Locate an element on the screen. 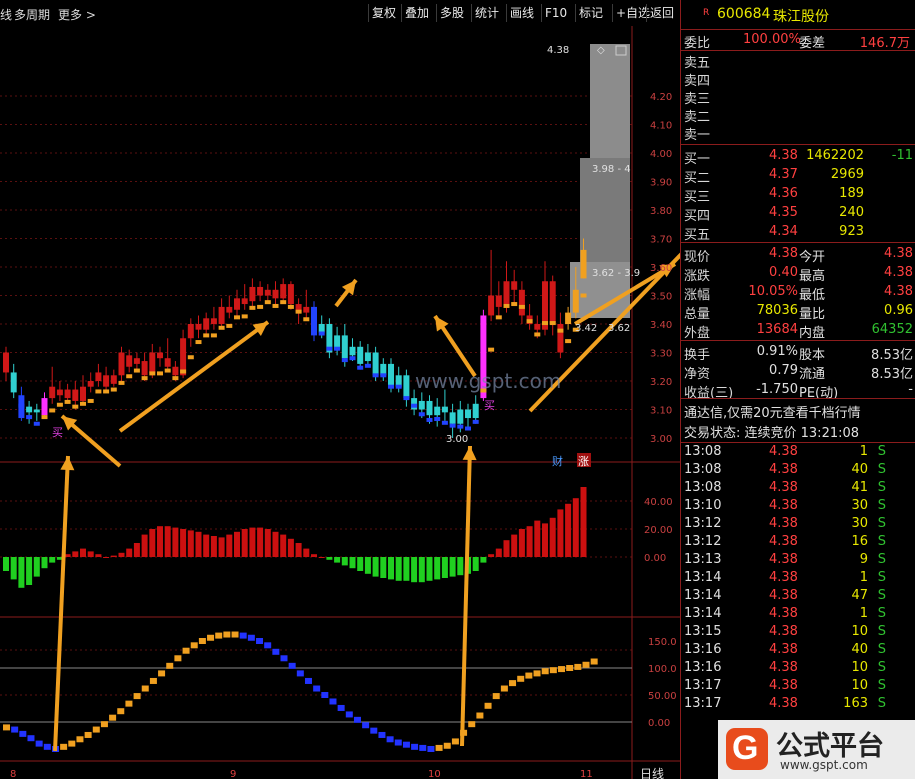 The image size is (915, 779). x-label-8: 8 is located at coordinates (13, 774).